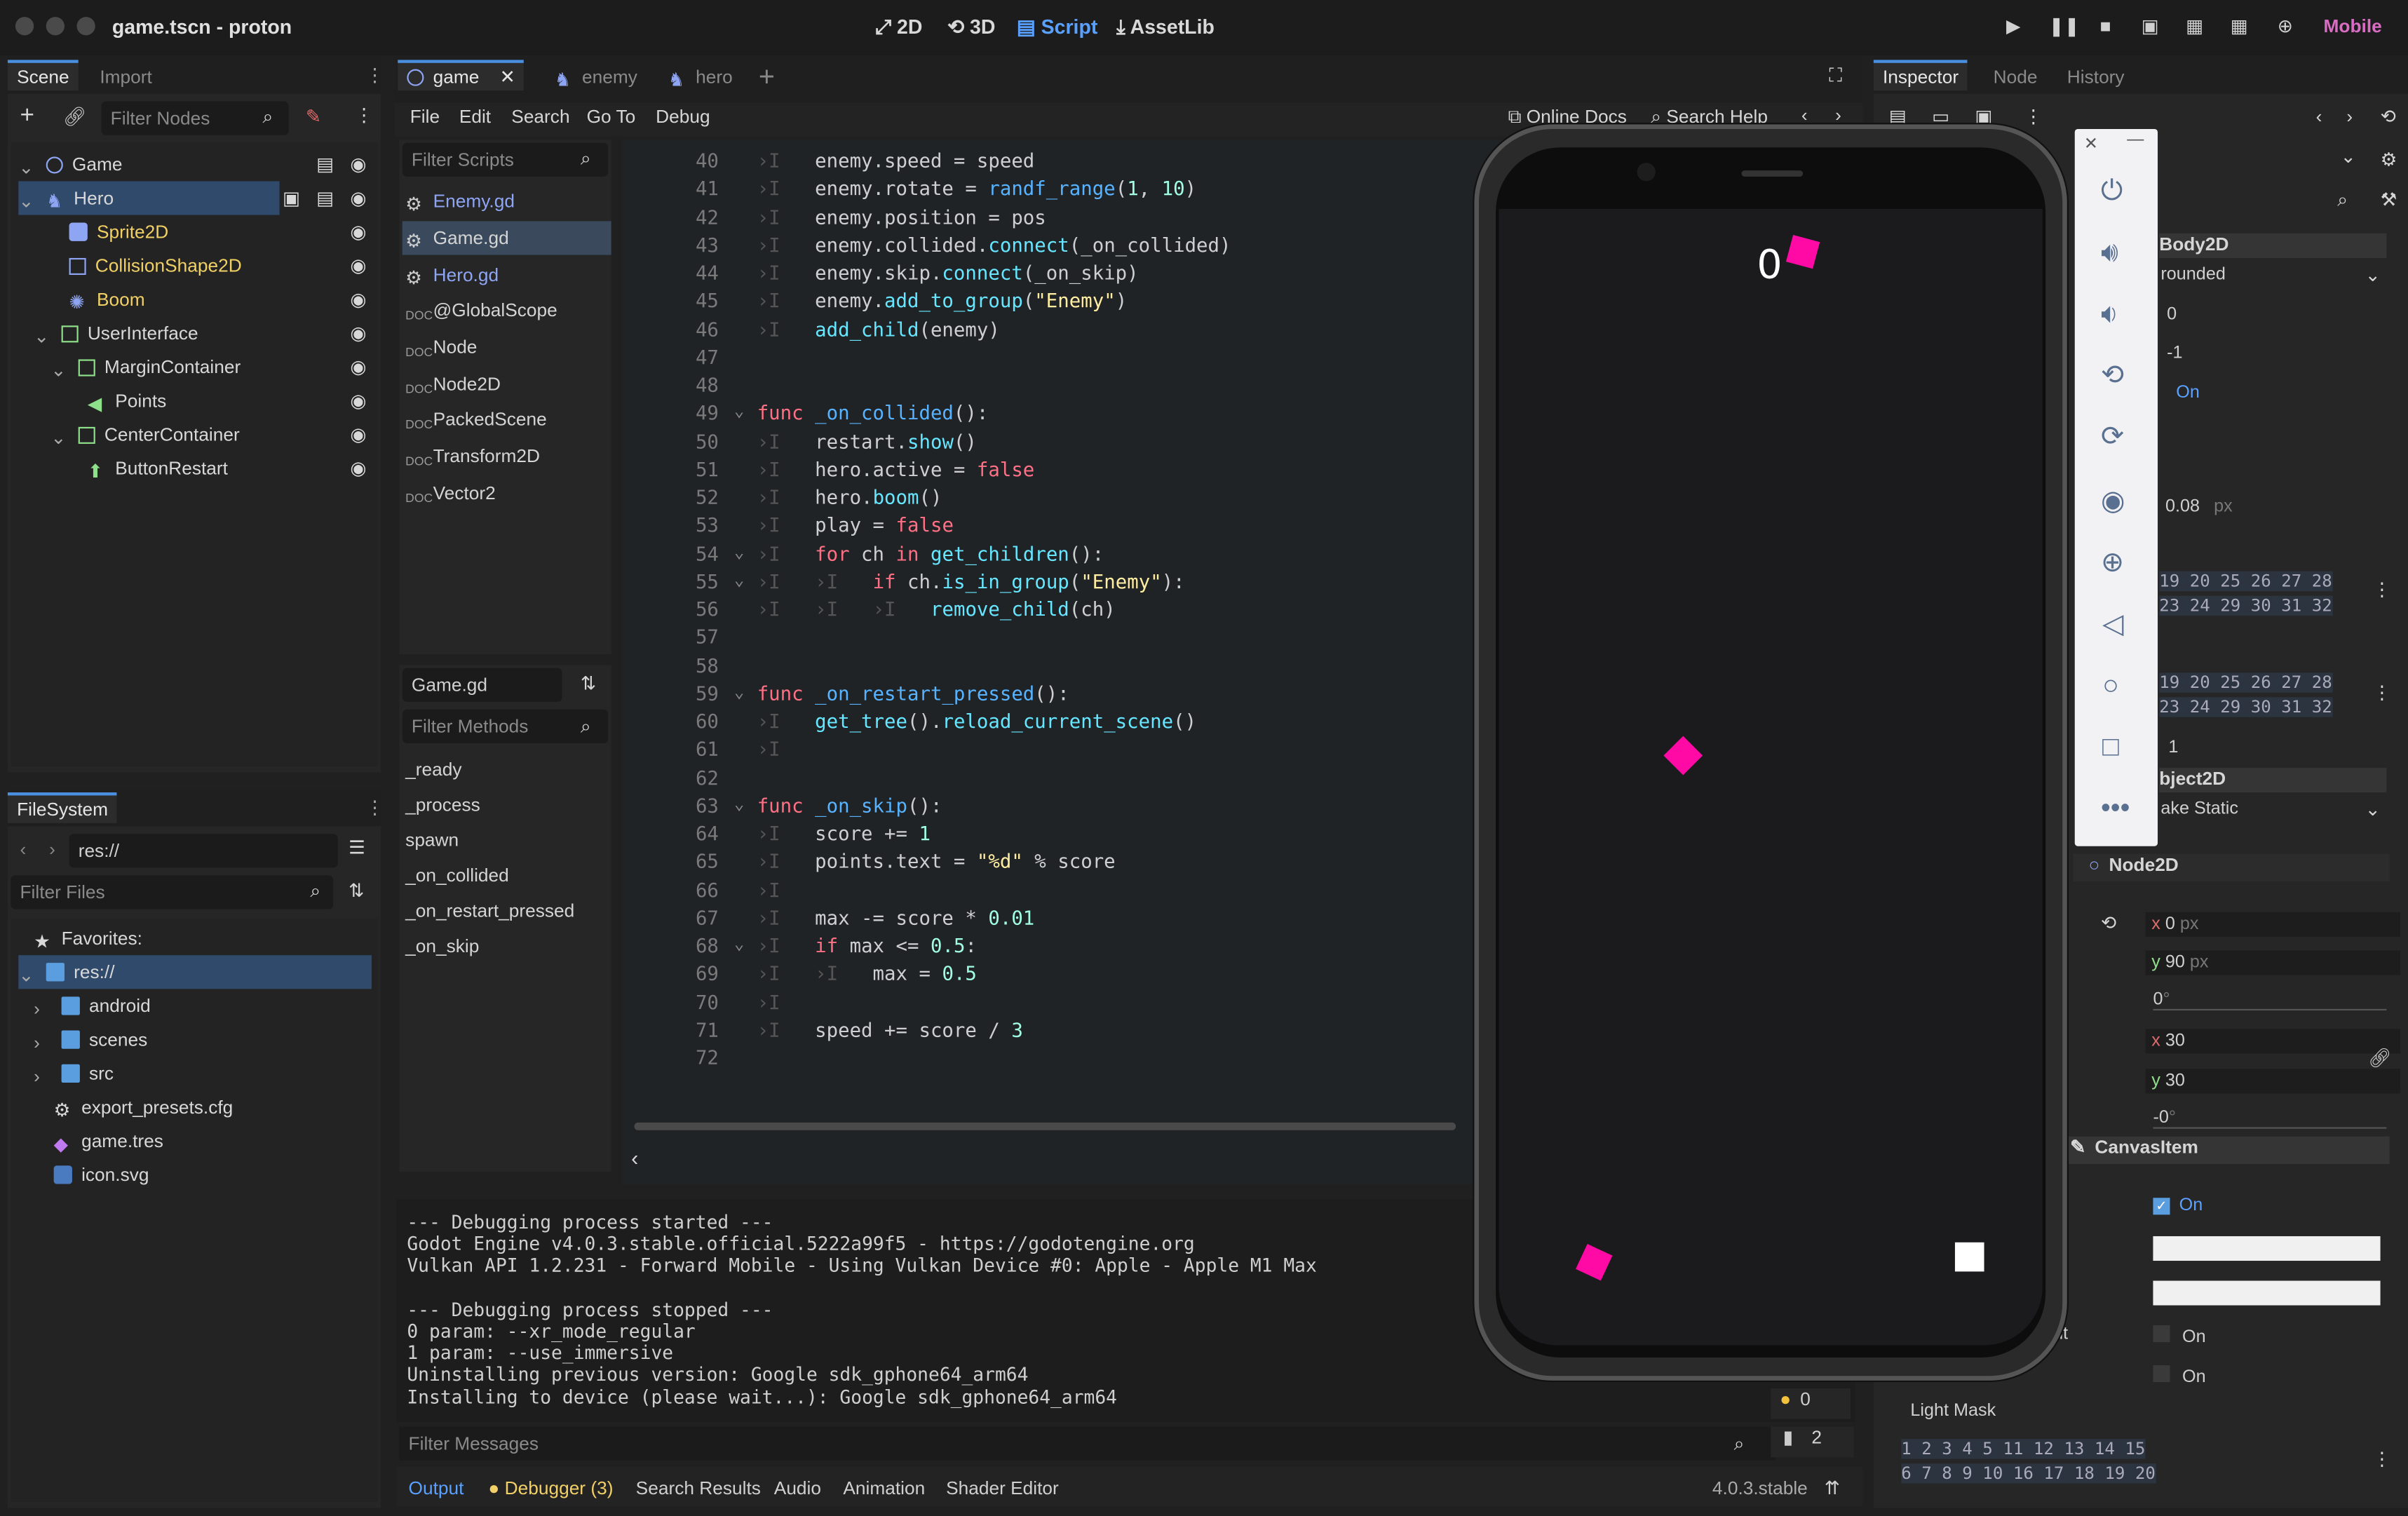 The image size is (2408, 1516). I want to click on menu-search: Search, so click(540, 117).